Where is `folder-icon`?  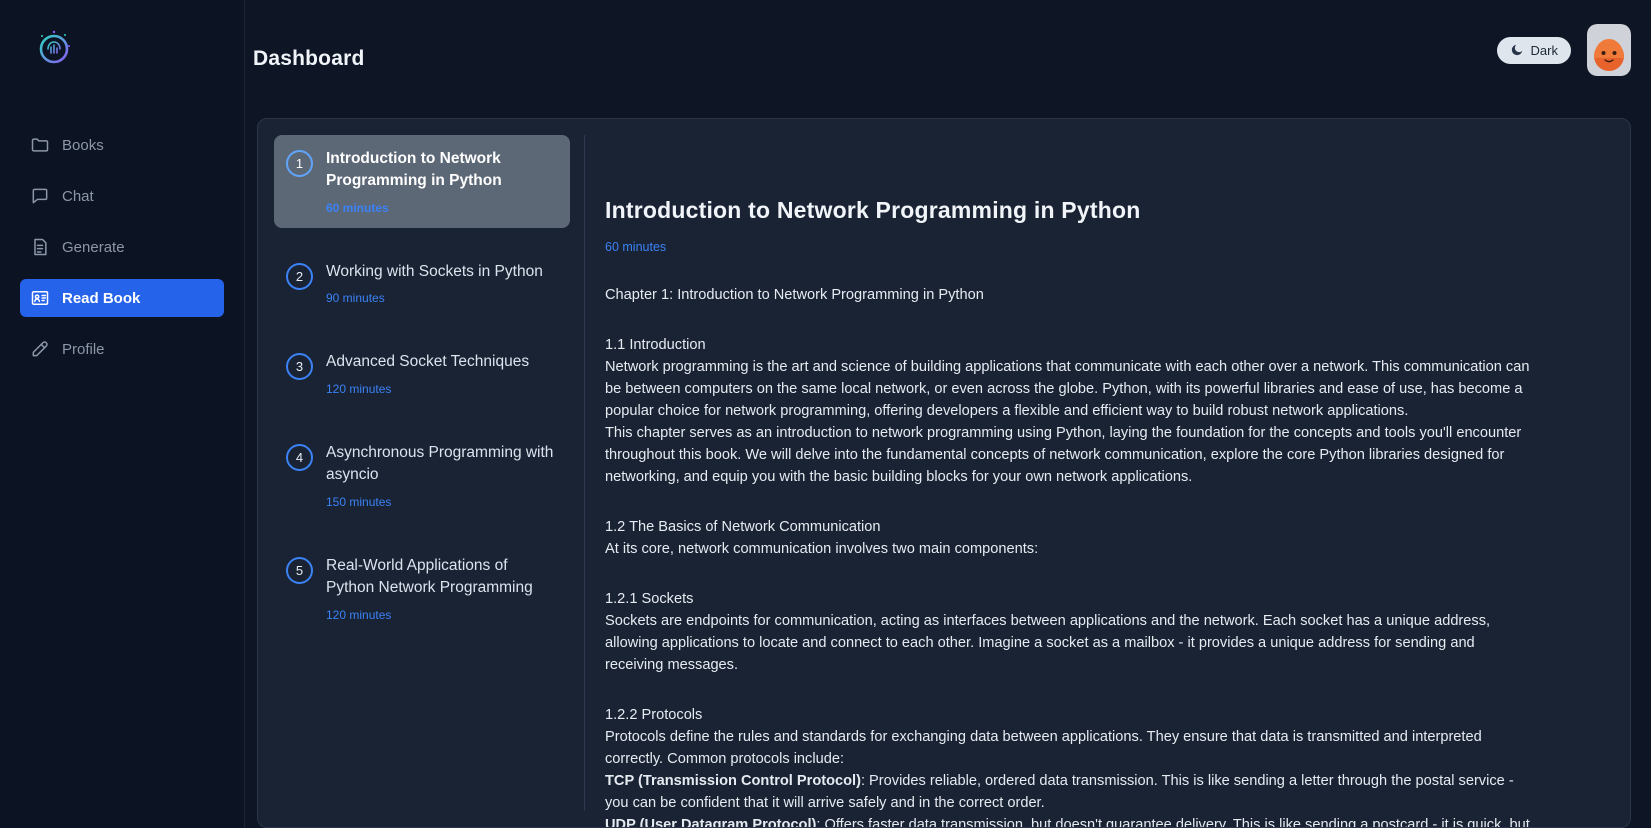
folder-icon is located at coordinates (40, 145).